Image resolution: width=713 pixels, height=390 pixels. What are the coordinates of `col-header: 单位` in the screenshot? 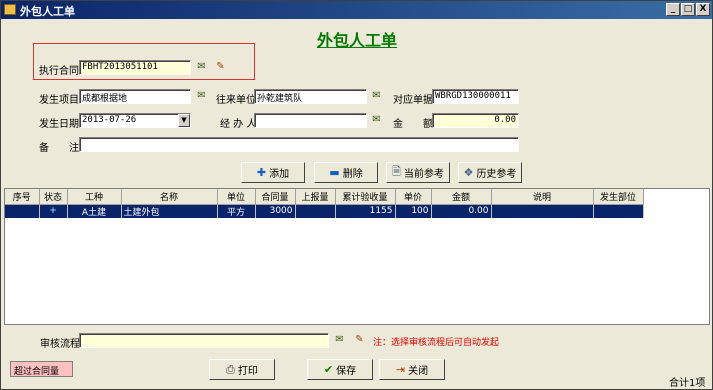 It's located at (236, 197).